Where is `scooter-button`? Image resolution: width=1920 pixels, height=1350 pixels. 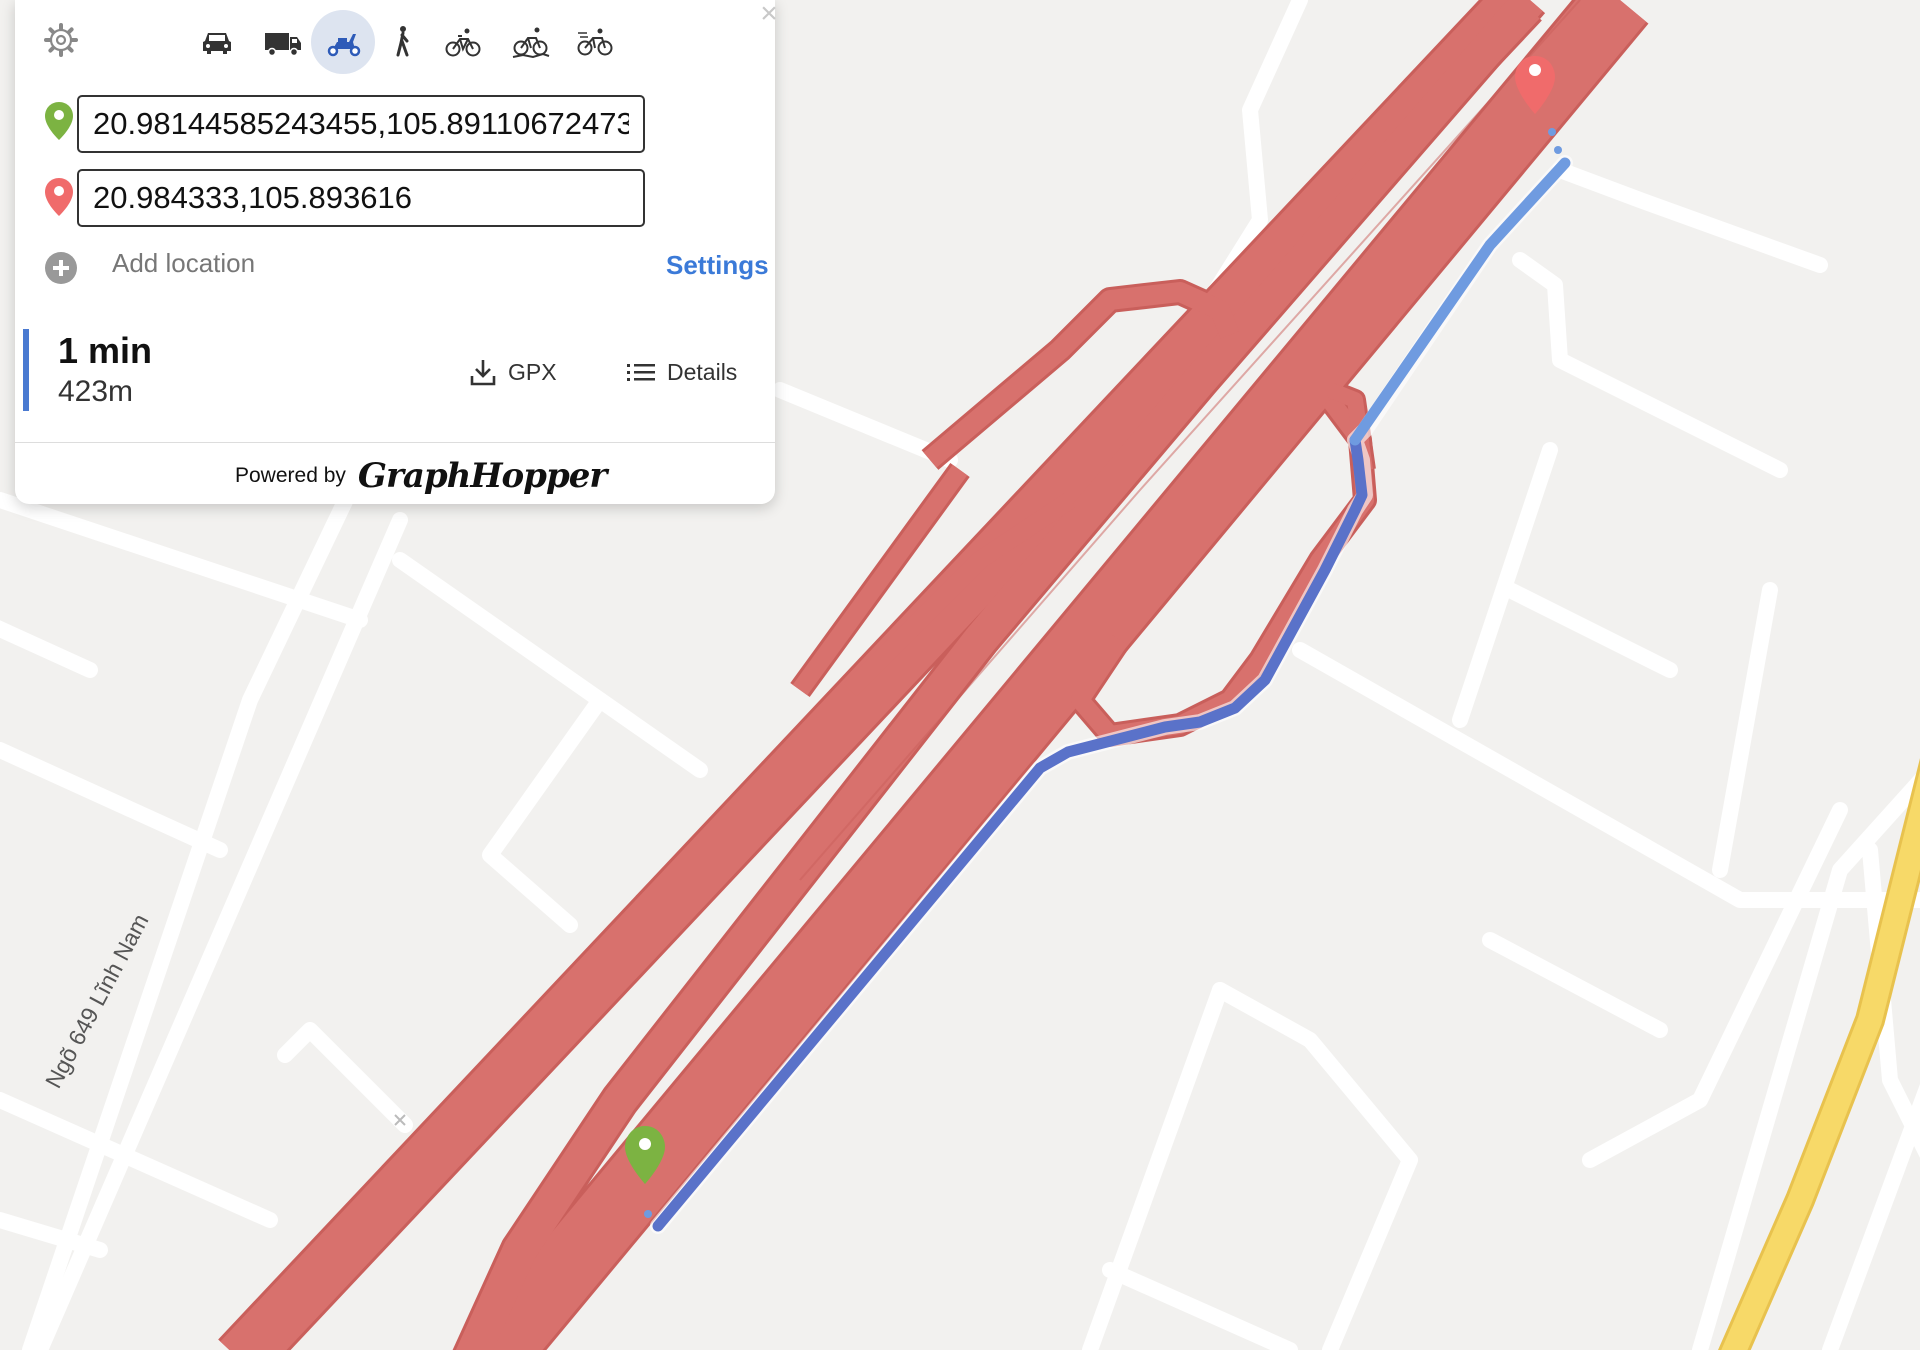 scooter-button is located at coordinates (343, 42).